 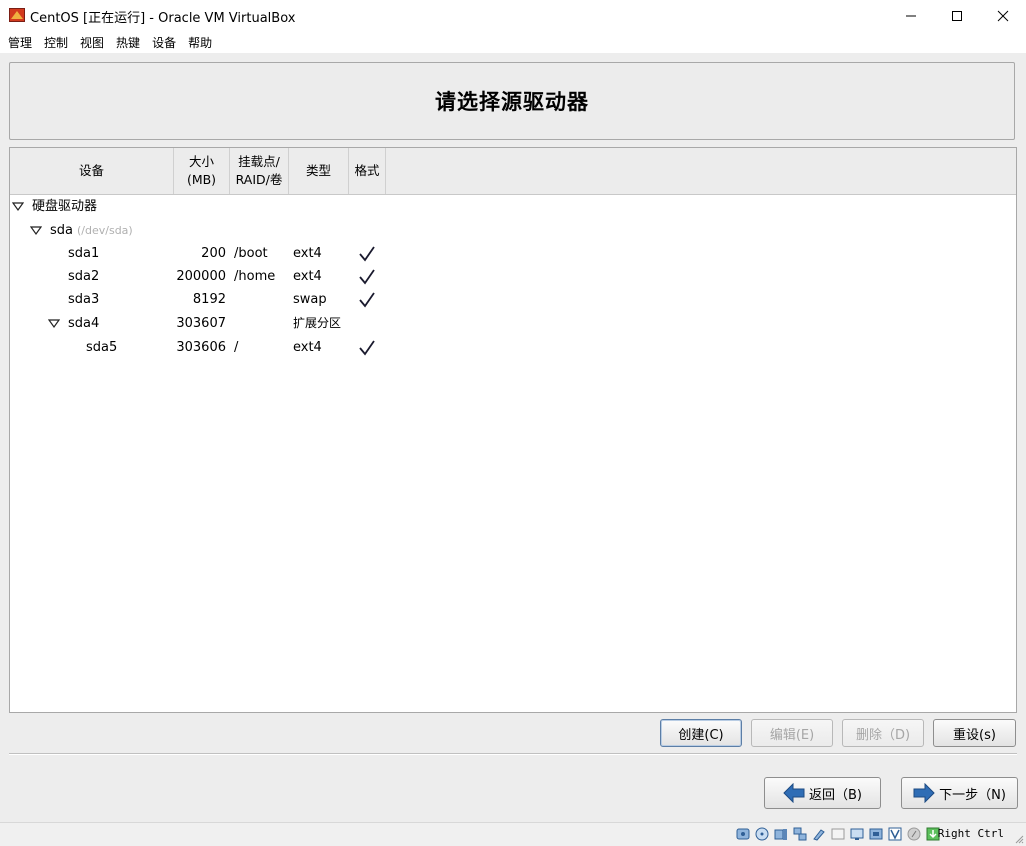 What do you see at coordinates (895, 834) in the screenshot?
I see `virtualization-icon` at bounding box center [895, 834].